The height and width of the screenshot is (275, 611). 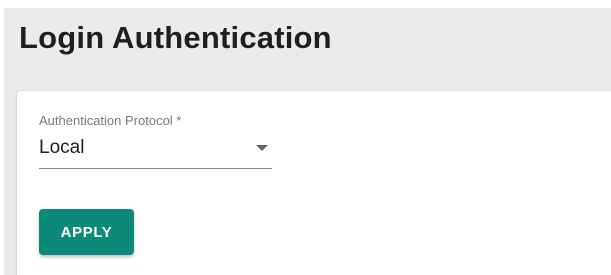 I want to click on page-title: Login Authentication, so click(x=175, y=37).